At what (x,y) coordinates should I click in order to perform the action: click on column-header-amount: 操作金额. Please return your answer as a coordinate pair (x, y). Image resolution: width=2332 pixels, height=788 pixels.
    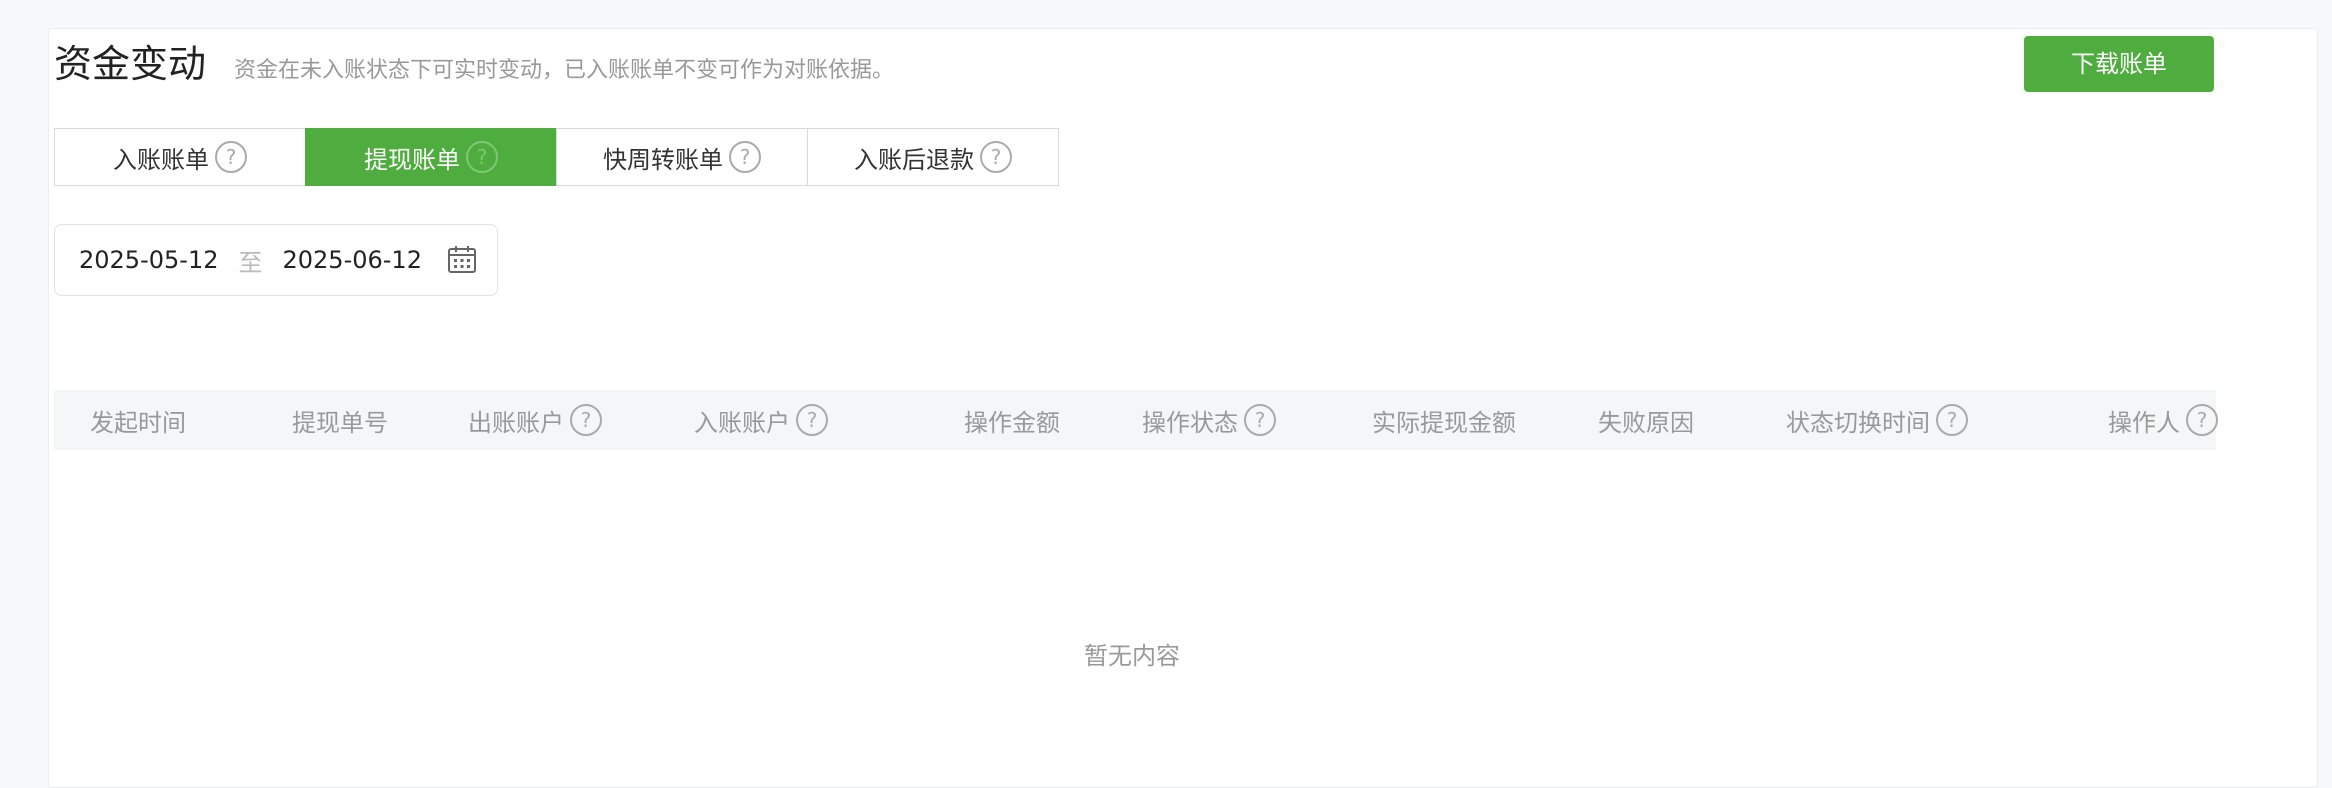
    Looking at the image, I should click on (1012, 420).